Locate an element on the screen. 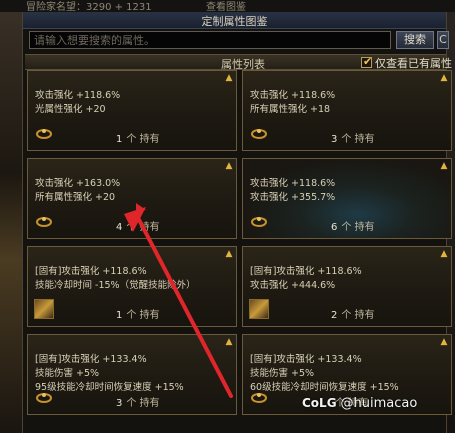 The height and width of the screenshot is (433, 455). owned-count: 4个 持有 is located at coordinates (138, 225).